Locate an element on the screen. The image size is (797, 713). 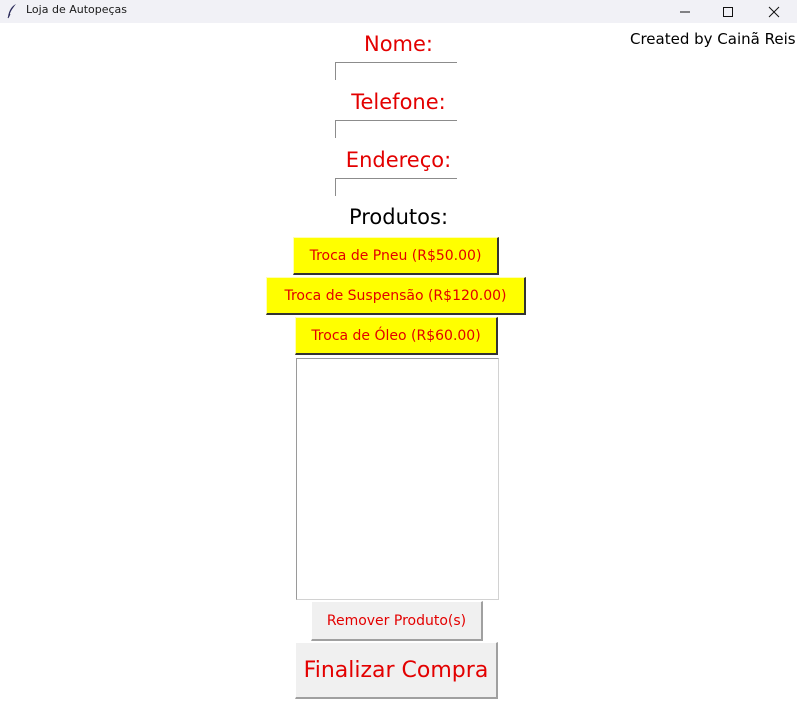
title-bar: Loja de Autopeças is located at coordinates (398, 11).